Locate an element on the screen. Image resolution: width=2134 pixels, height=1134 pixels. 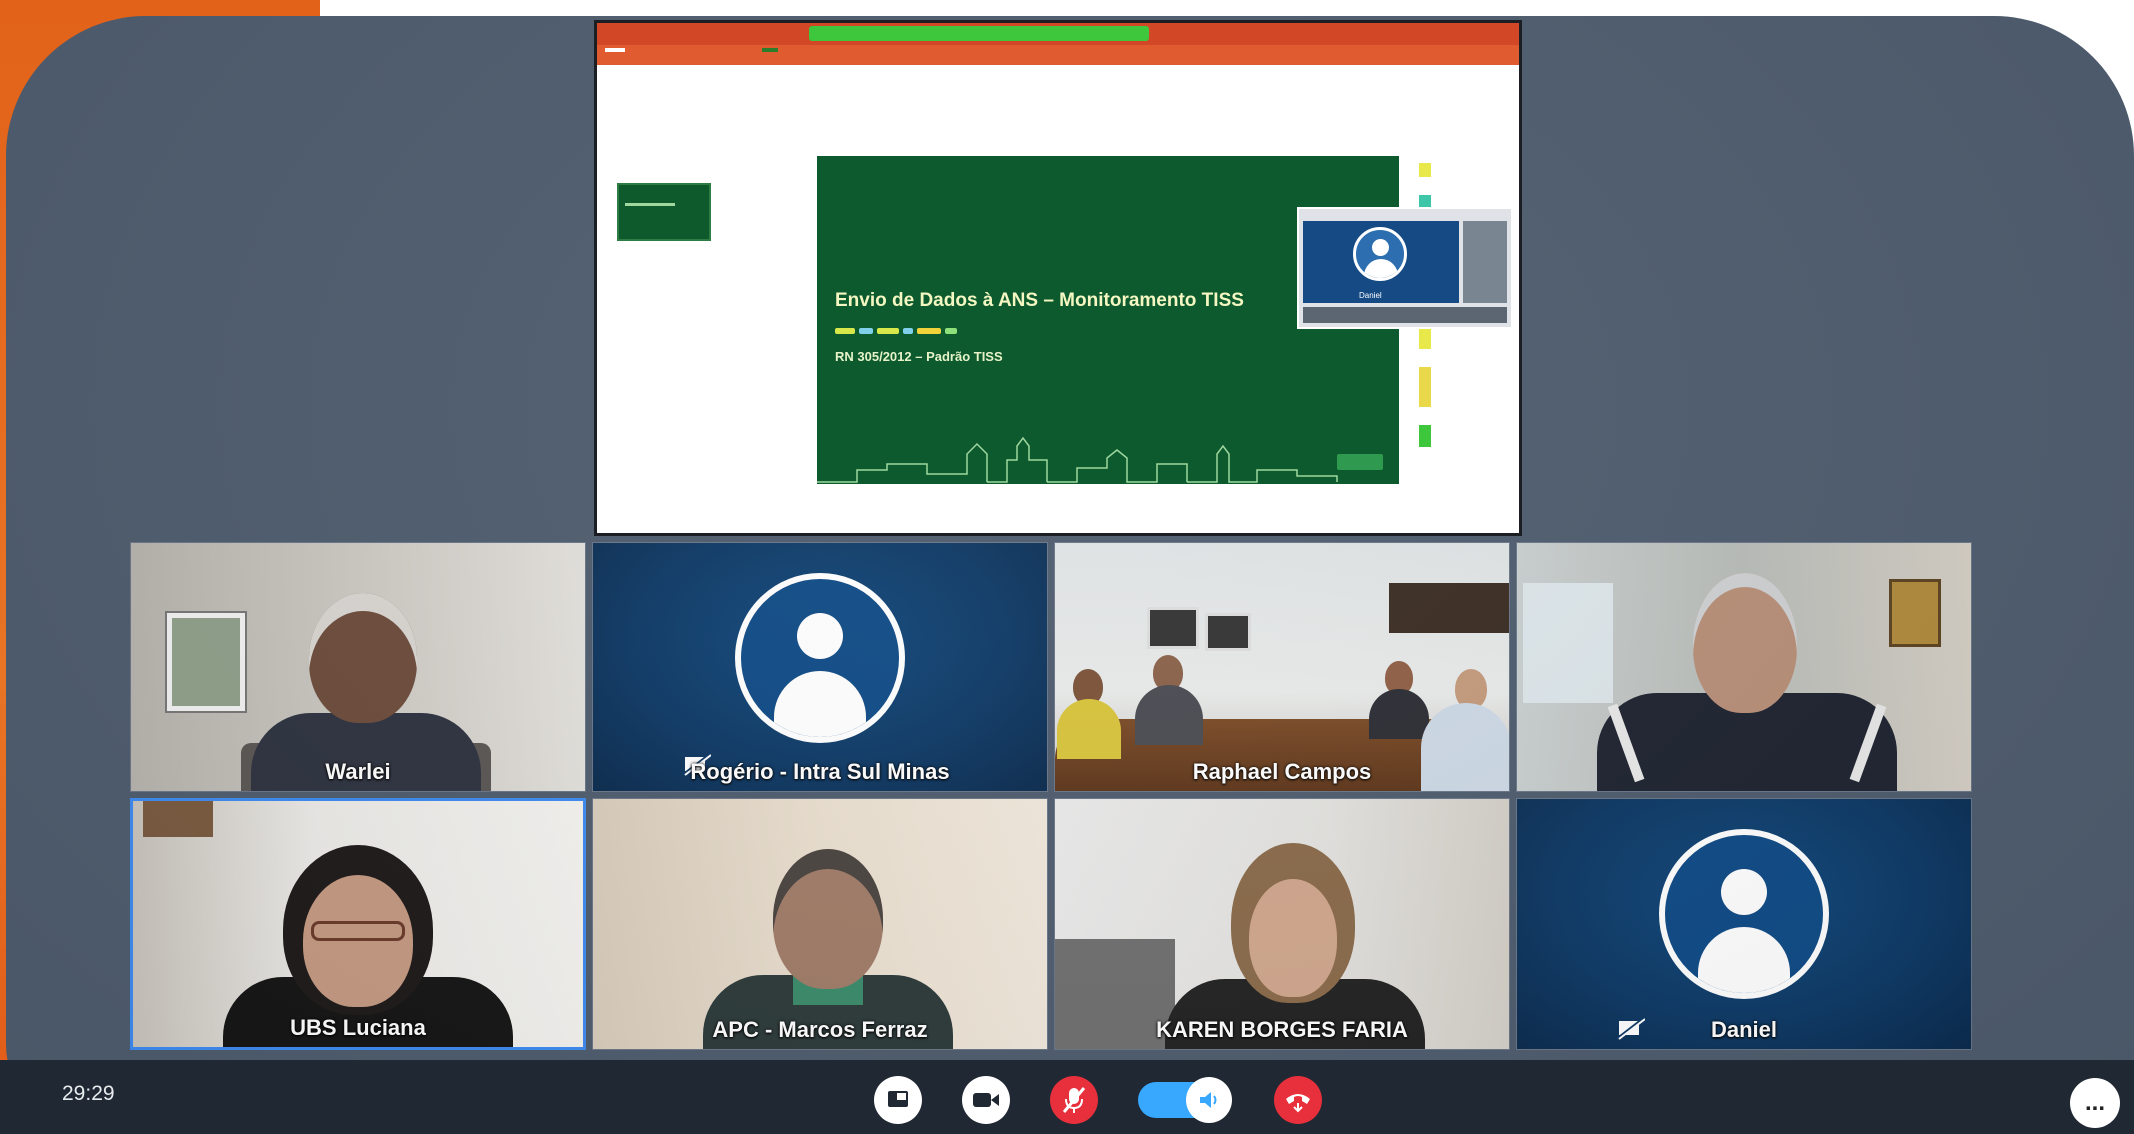
participant-name: Daniel is located at coordinates (1744, 1029).